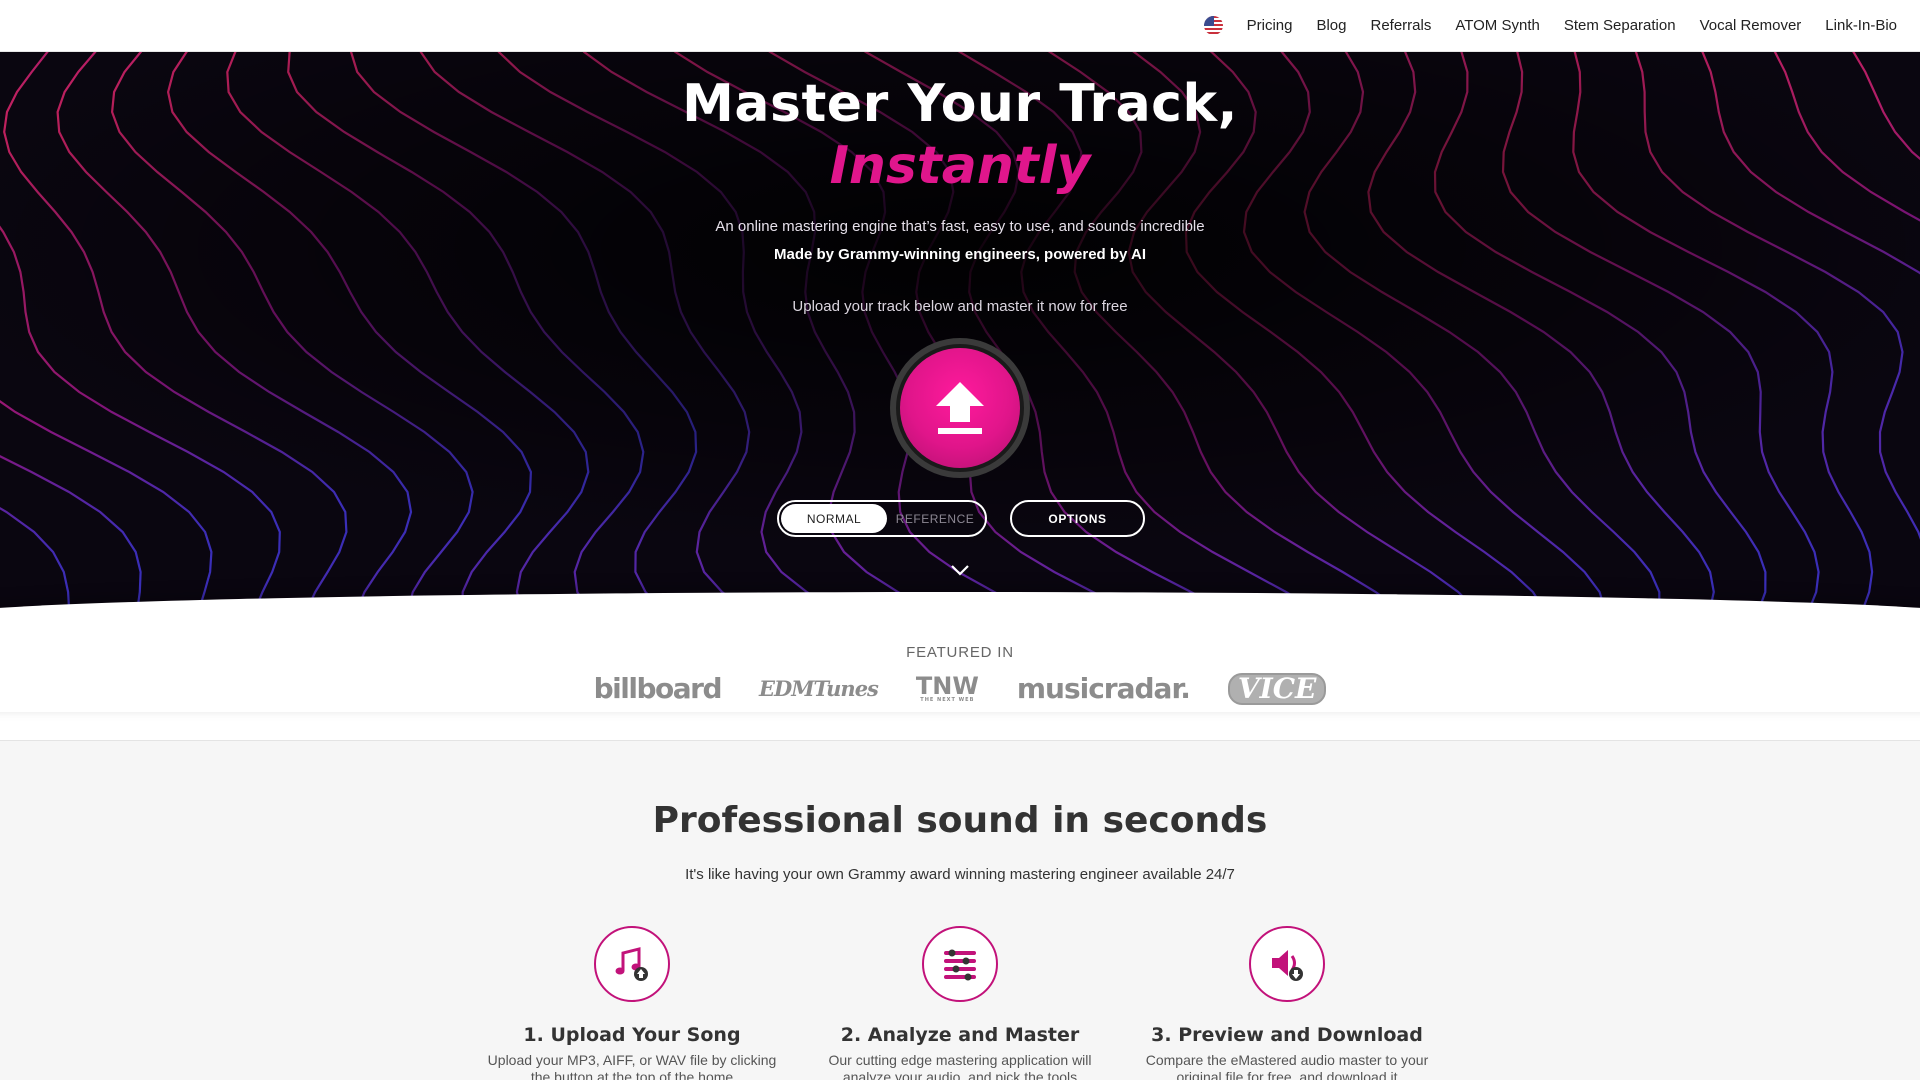 This screenshot has width=1920, height=1080. I want to click on logo-tnw-subtext: THE NEXT WEB, so click(947, 699).